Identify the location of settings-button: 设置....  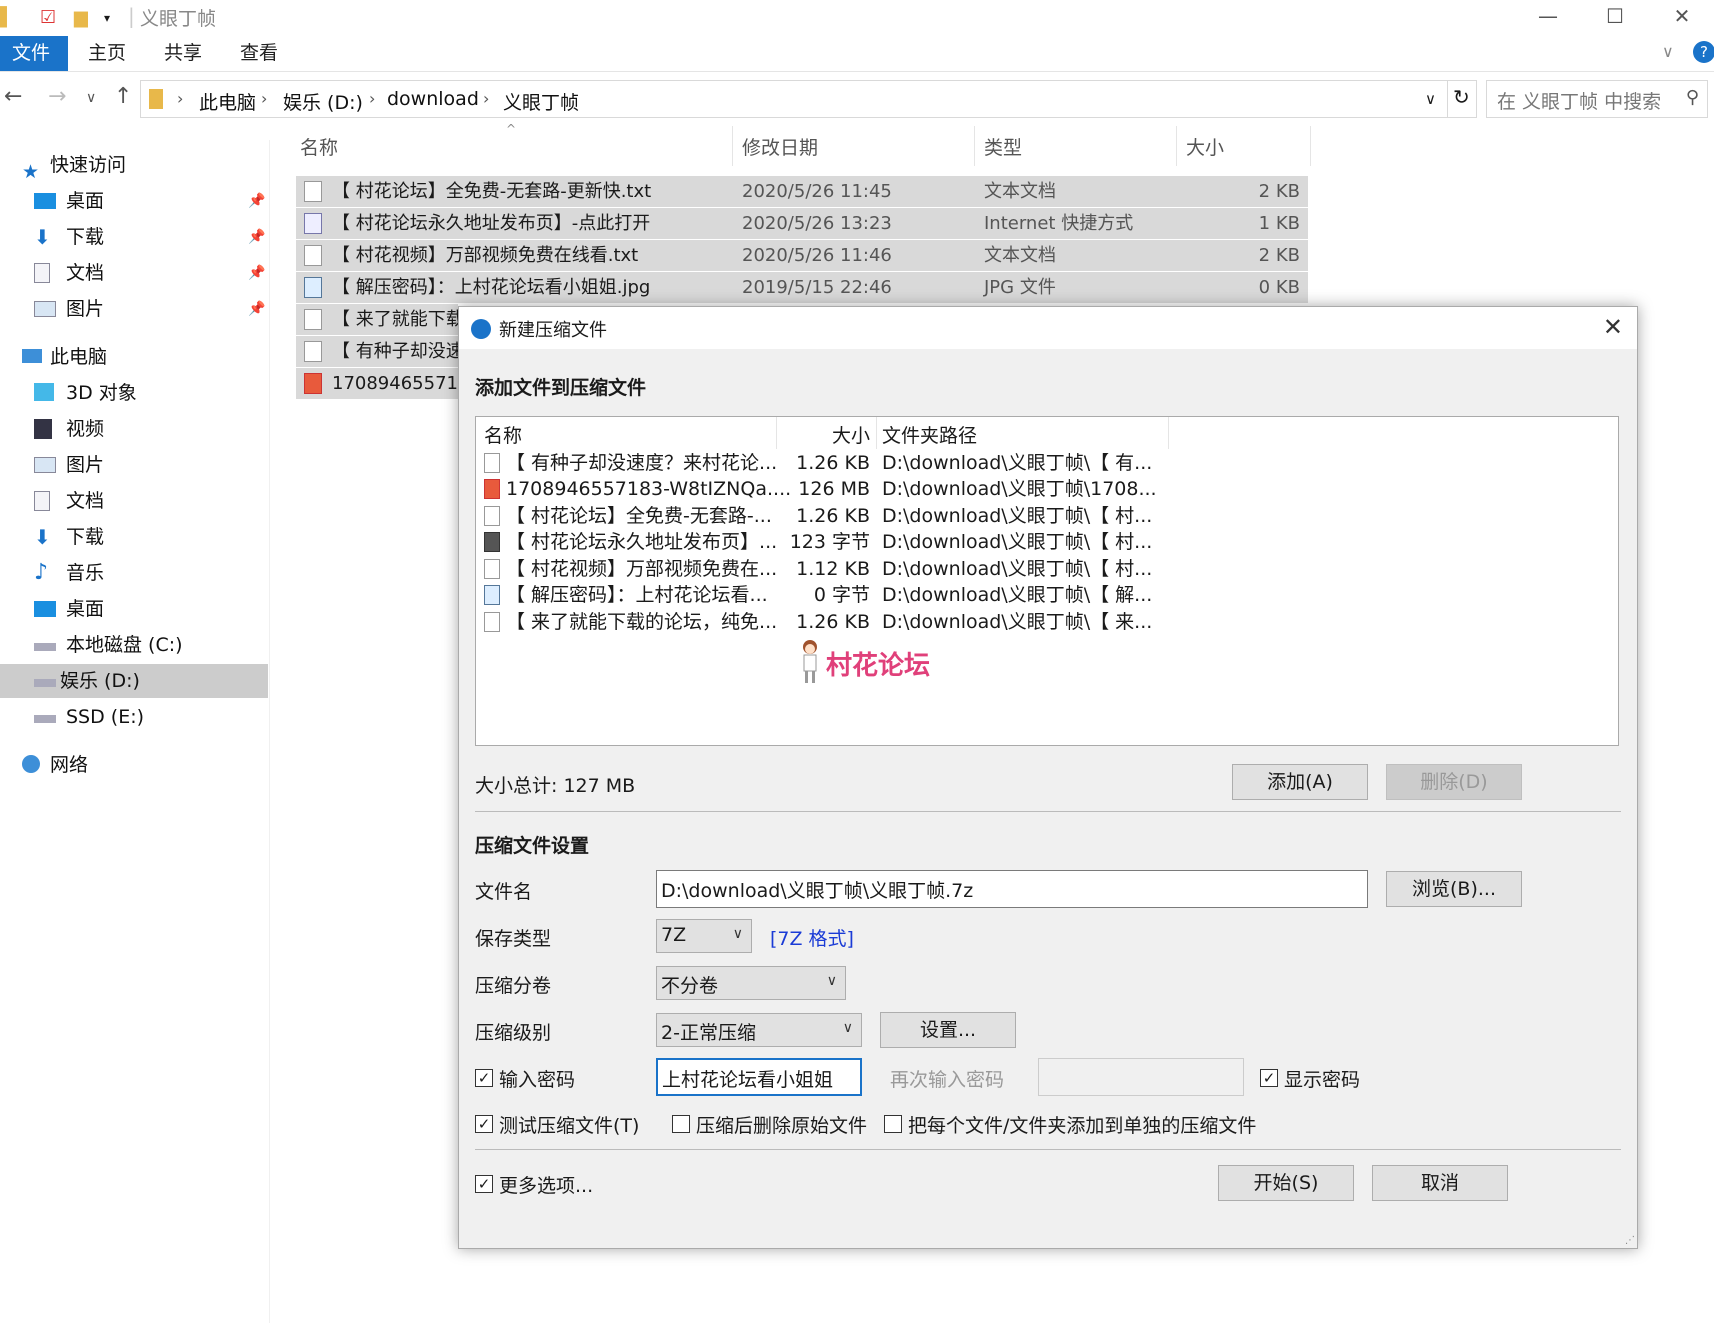
(948, 1030).